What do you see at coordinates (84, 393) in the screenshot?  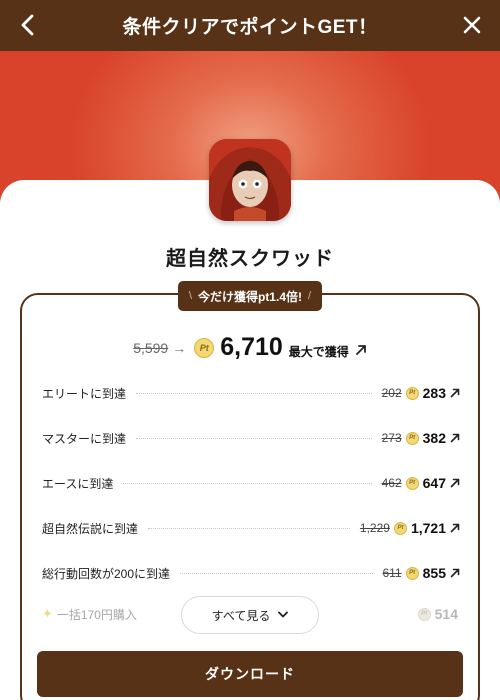 I see `task-label: エリートに到達` at bounding box center [84, 393].